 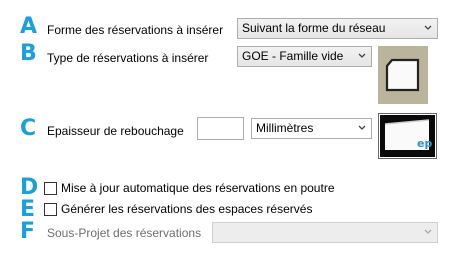 I want to click on subproject-label: Sous-Projet des réservations, so click(x=124, y=233).